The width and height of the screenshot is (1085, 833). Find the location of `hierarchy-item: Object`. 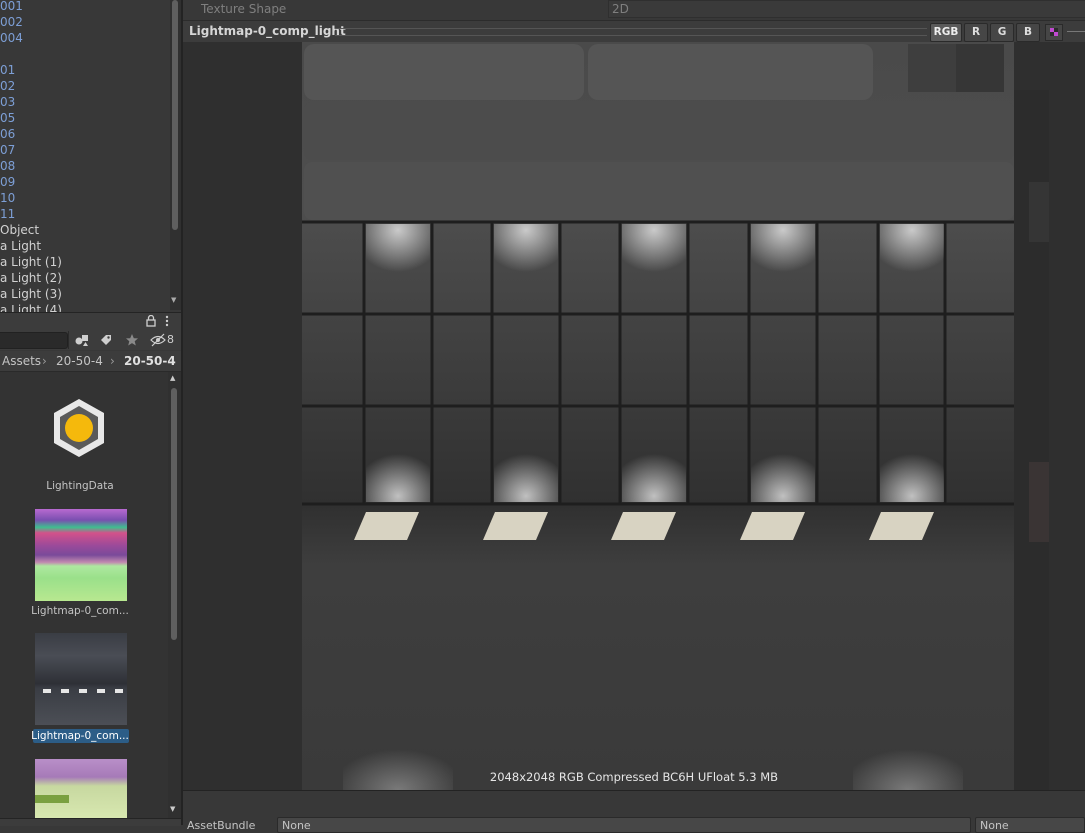

hierarchy-item: Object is located at coordinates (31, 230).